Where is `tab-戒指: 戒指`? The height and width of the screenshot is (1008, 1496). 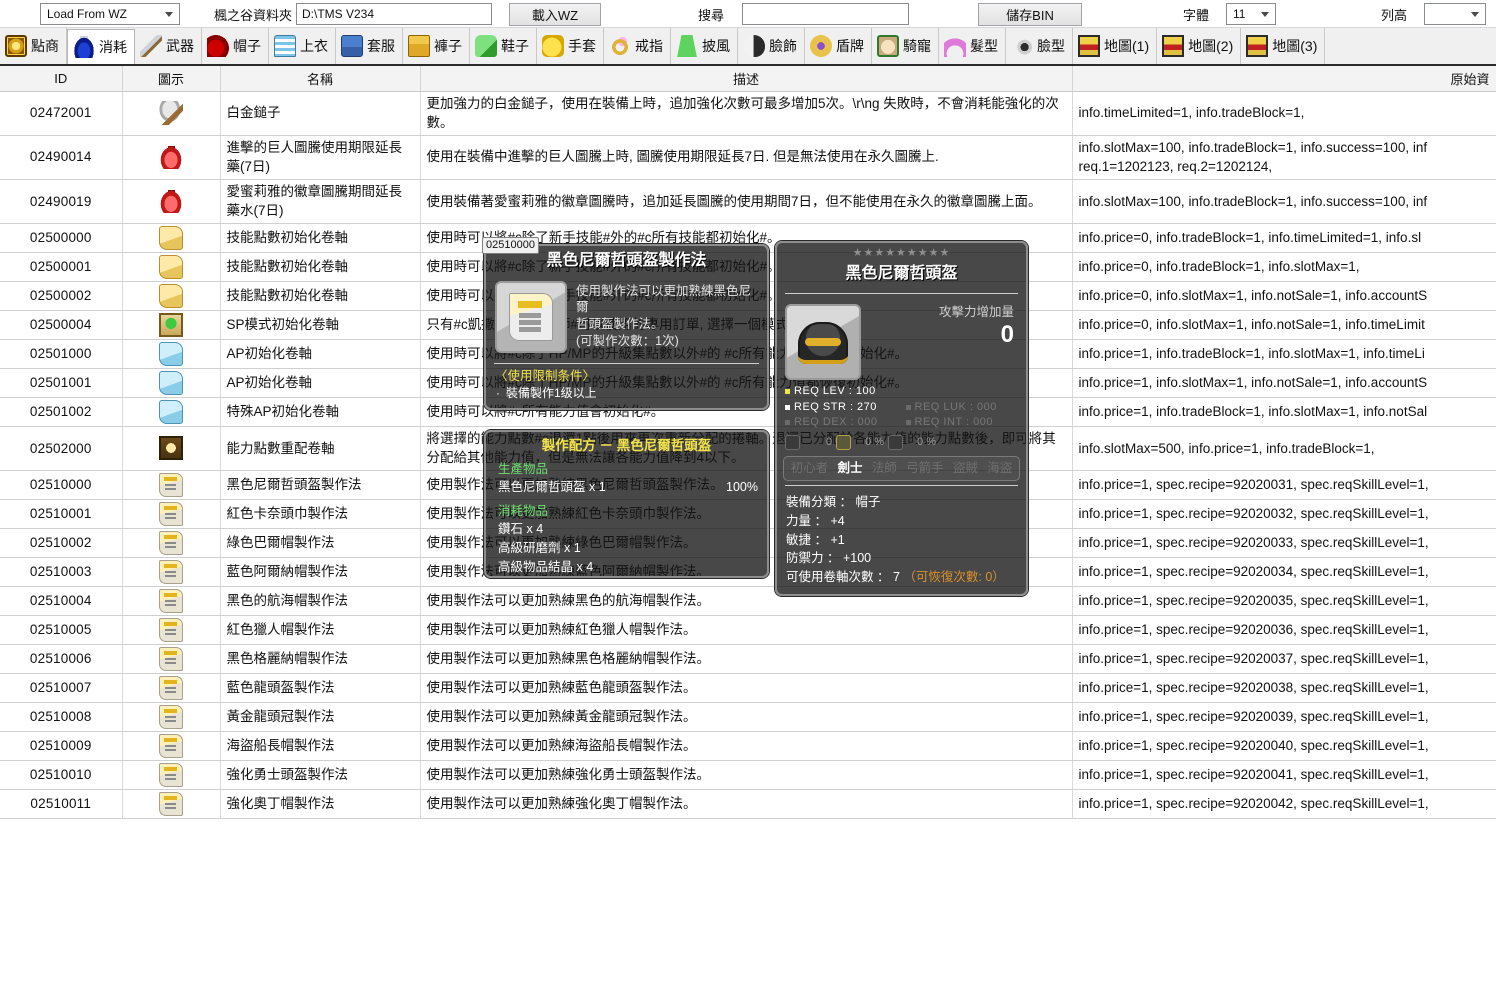 tab-戒指: 戒指 is located at coordinates (637, 46).